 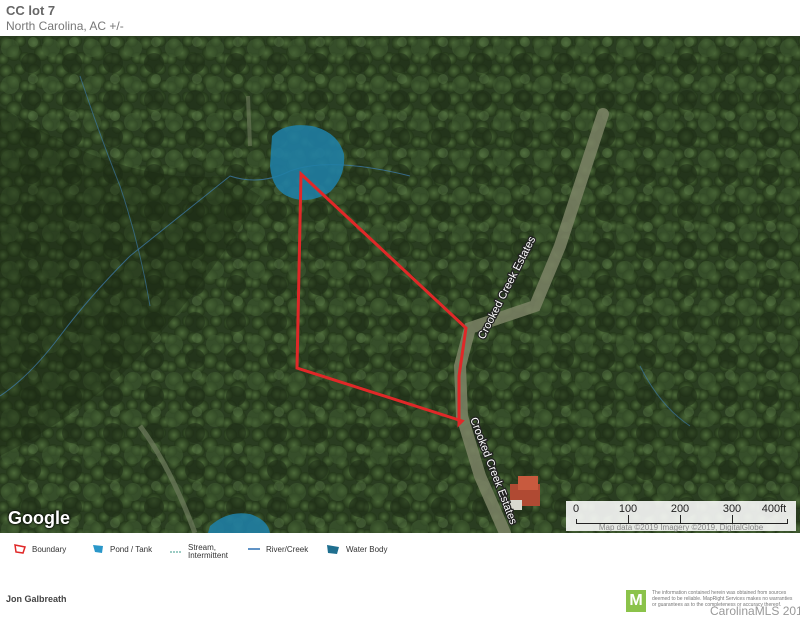 I want to click on pond-icon, so click(x=98, y=549).